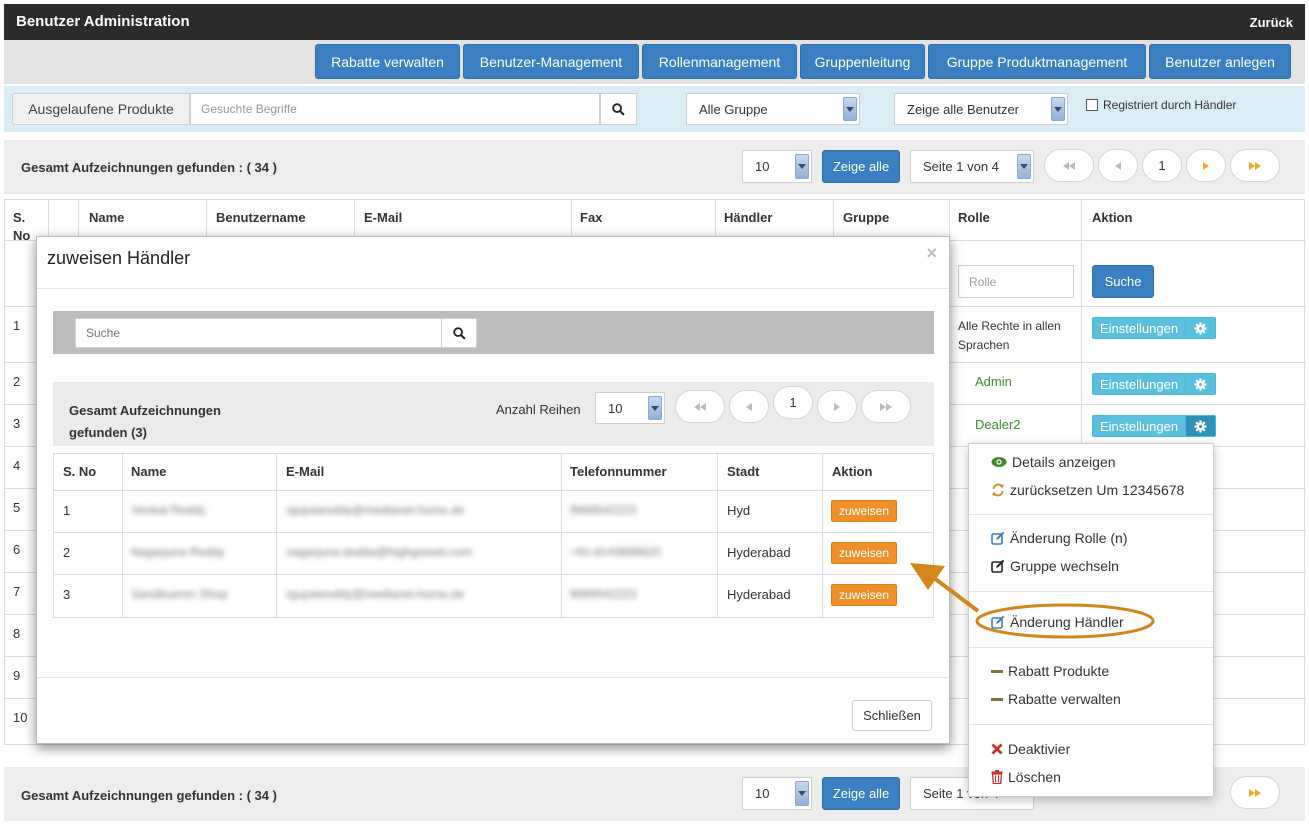 The height and width of the screenshot is (826, 1309). What do you see at coordinates (538, 409) in the screenshot?
I see `rows-label: Anzahl Reihen` at bounding box center [538, 409].